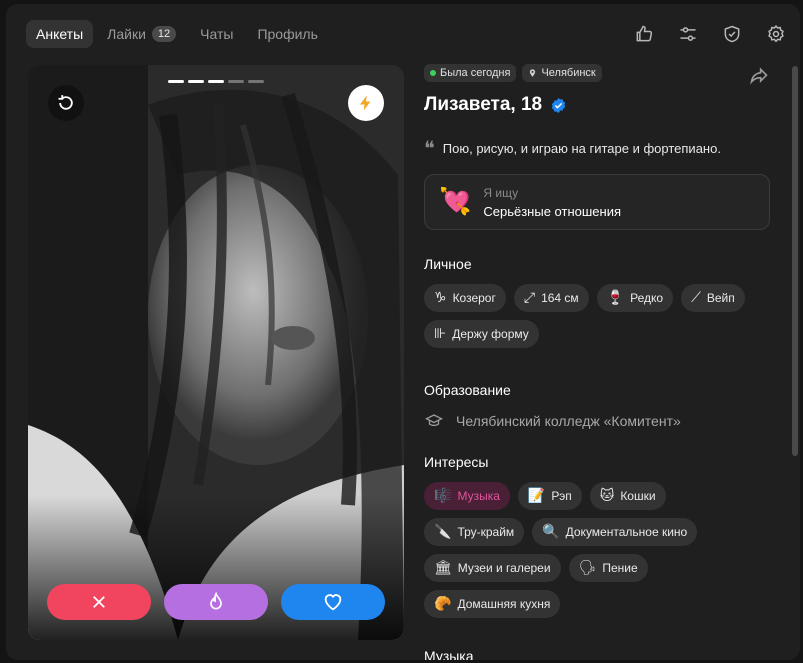 The width and height of the screenshot is (803, 663). Describe the element at coordinates (536, 496) in the screenshot. I see `memo-icon: 📝` at that location.